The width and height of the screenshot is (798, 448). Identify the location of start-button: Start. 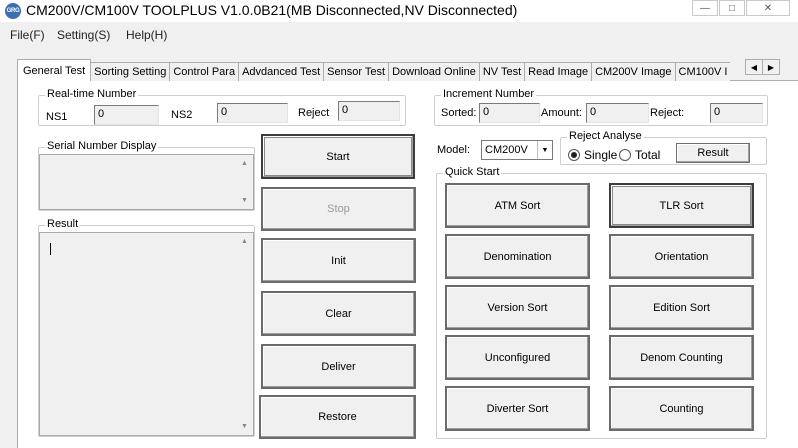
(338, 156).